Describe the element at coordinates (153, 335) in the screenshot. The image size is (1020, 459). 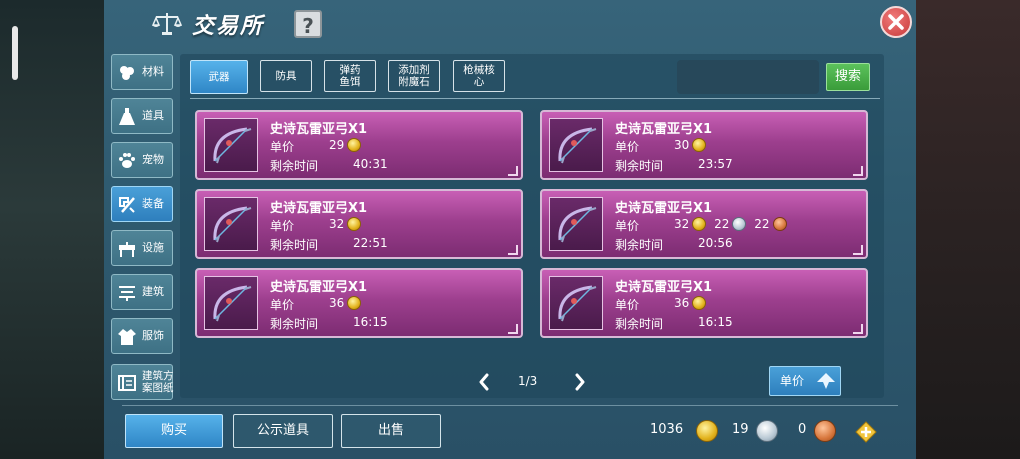
I see `category-label: 服饰` at that location.